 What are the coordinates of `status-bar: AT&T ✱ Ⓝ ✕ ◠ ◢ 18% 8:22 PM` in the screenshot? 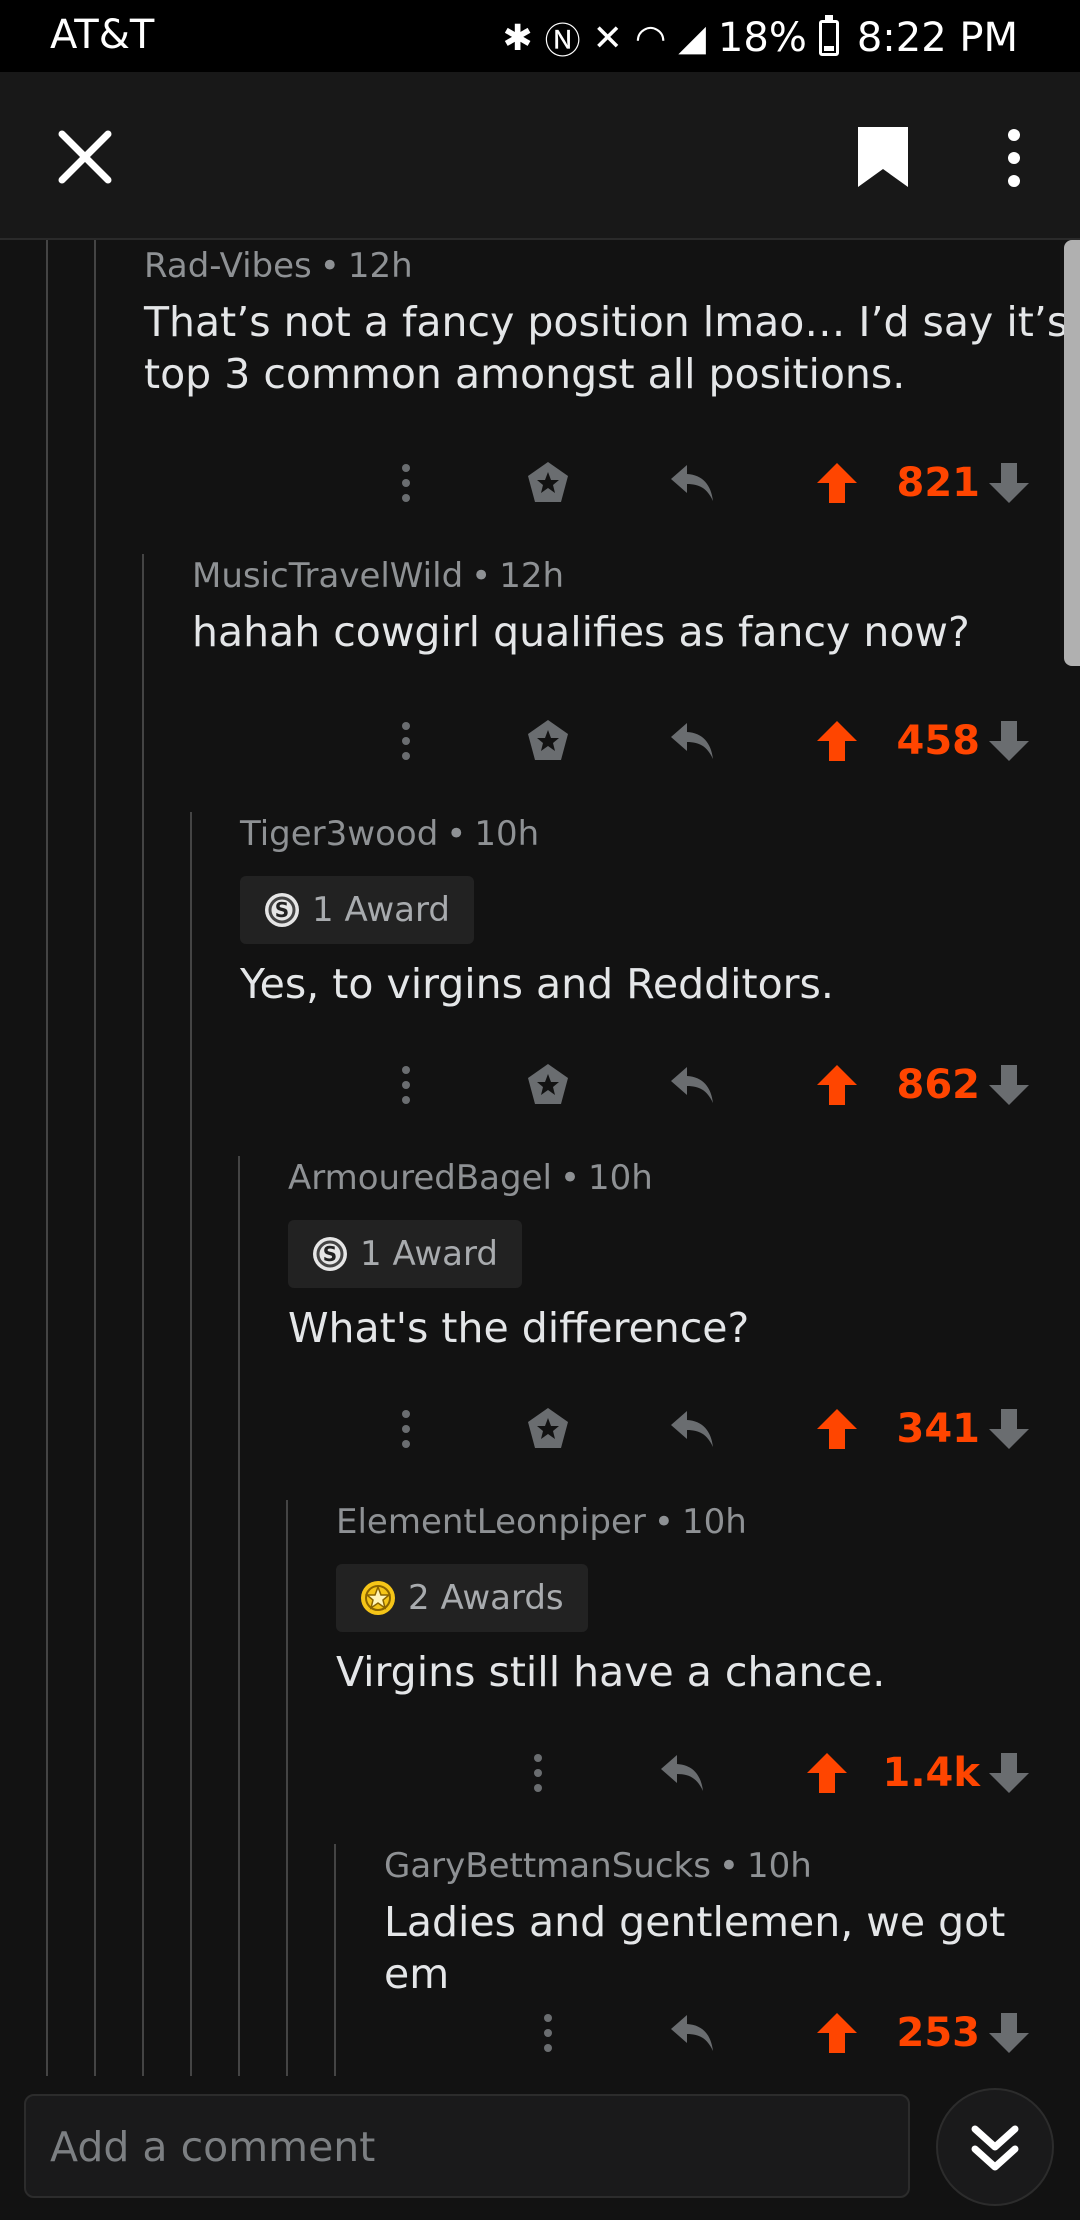 It's located at (540, 36).